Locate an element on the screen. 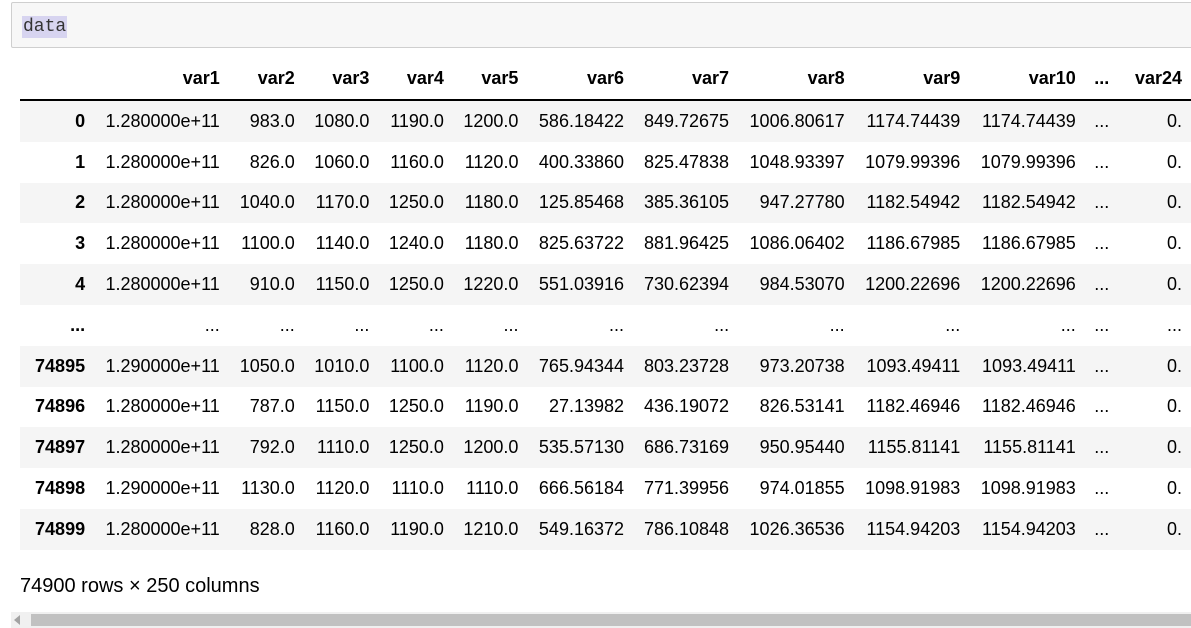 The height and width of the screenshot is (628, 1191). table-cell: 551.03916 is located at coordinates (581, 284).